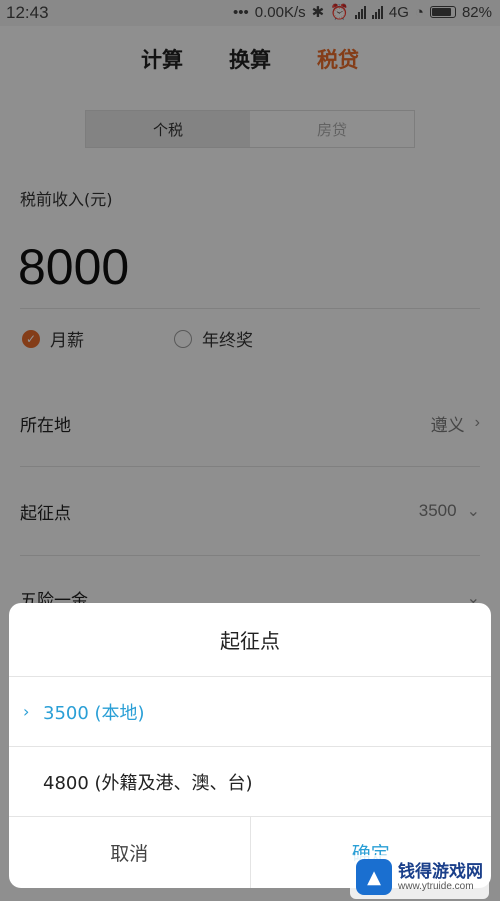 This screenshot has height=901, width=500. What do you see at coordinates (440, 871) in the screenshot?
I see `watermark-name: 钱得游戏网` at bounding box center [440, 871].